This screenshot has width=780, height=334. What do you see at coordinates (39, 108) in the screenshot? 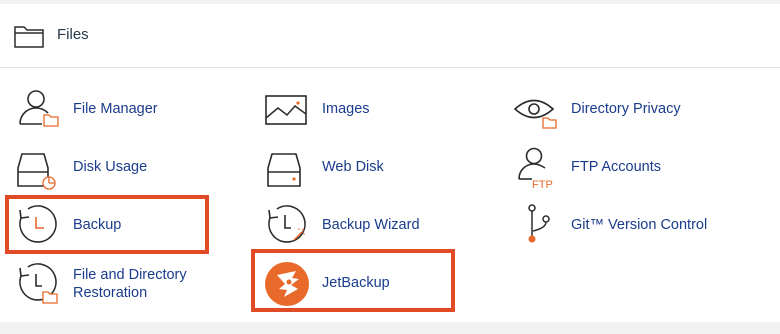
I see `file-manager-icon` at bounding box center [39, 108].